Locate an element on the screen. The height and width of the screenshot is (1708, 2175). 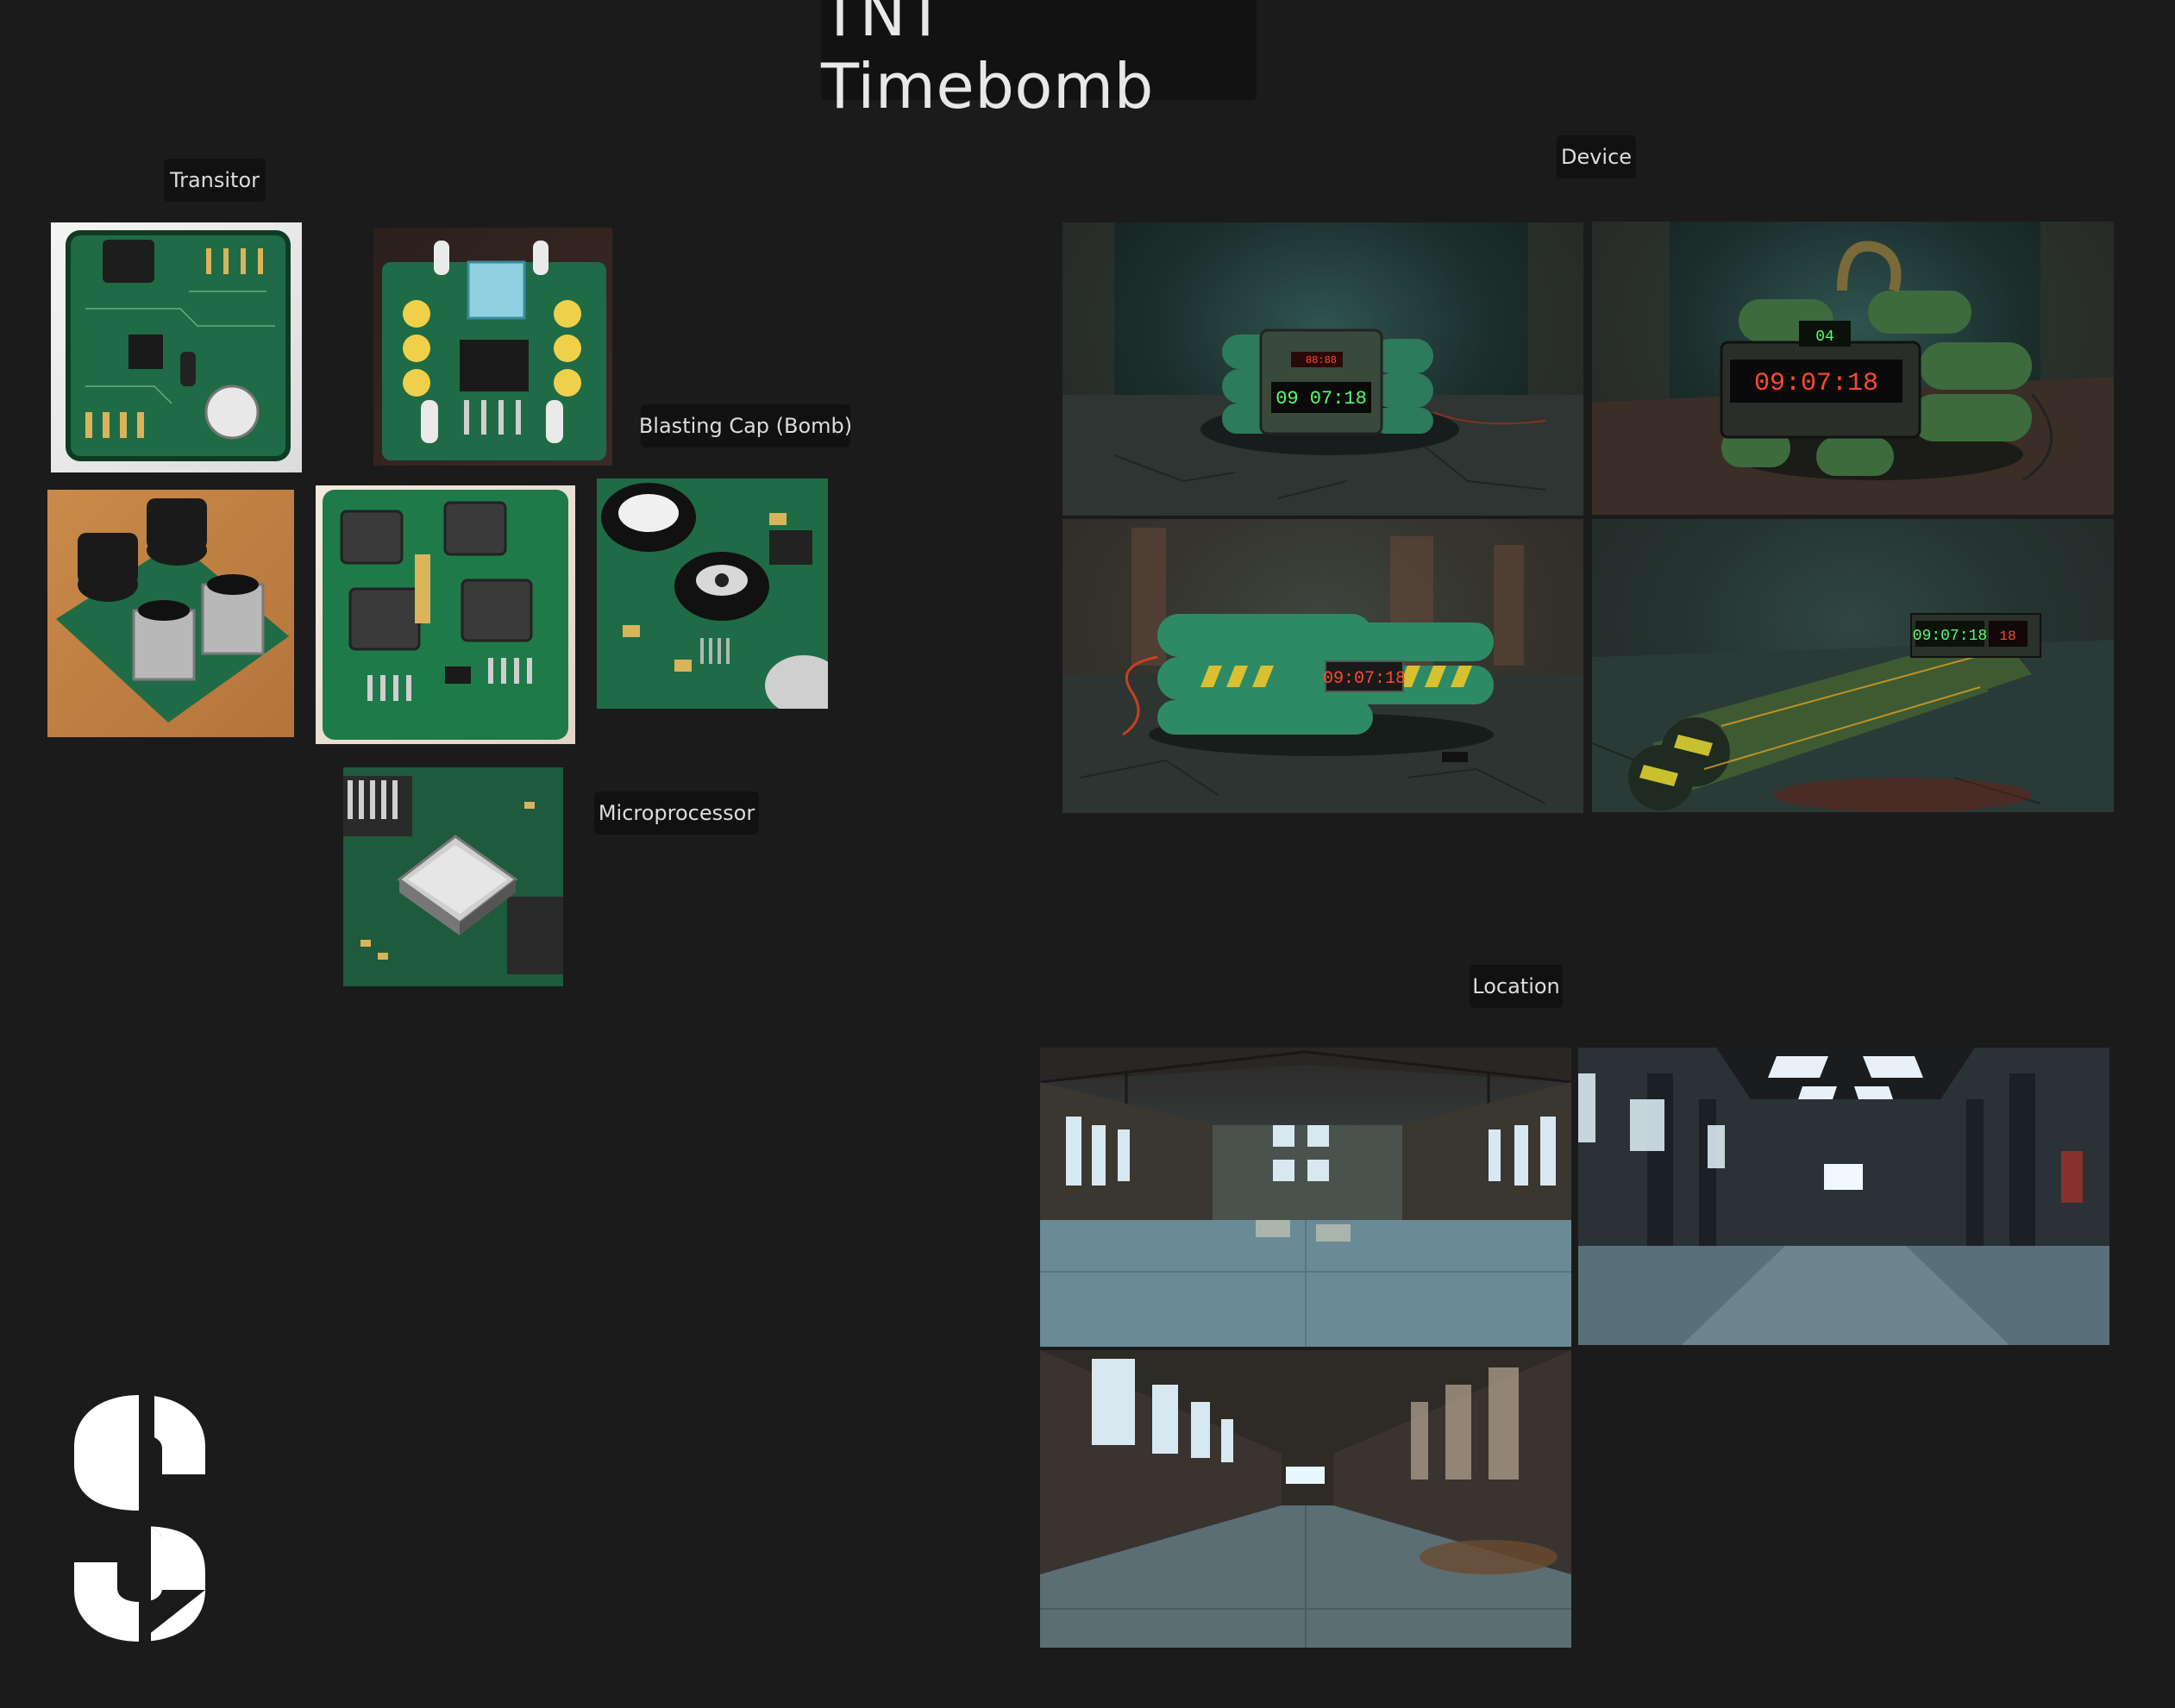
svg-text: 88:88 is located at coordinates (1321, 360).